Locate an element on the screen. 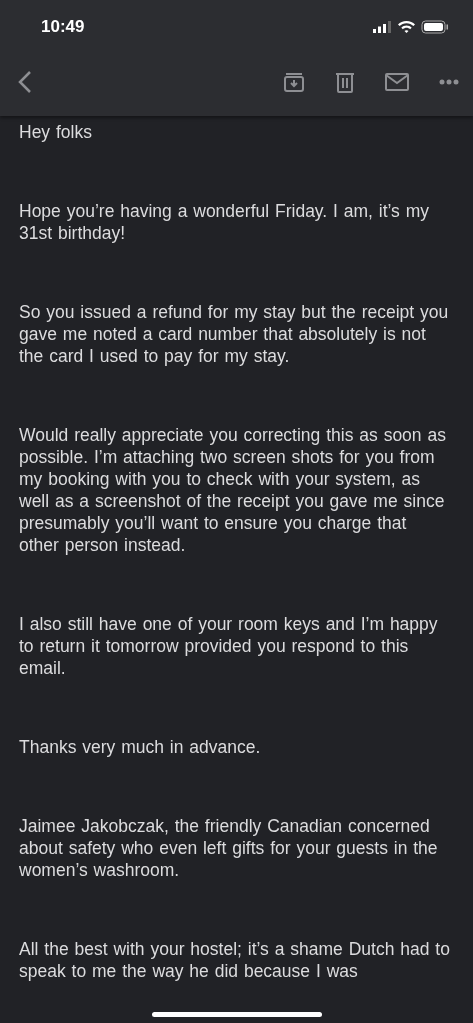 Image resolution: width=473 pixels, height=1023 pixels. message-paragraph: I also still have one of your room keys and I’m happy to return it tomorrow provided you respond to this email. is located at coordinates (229, 646).